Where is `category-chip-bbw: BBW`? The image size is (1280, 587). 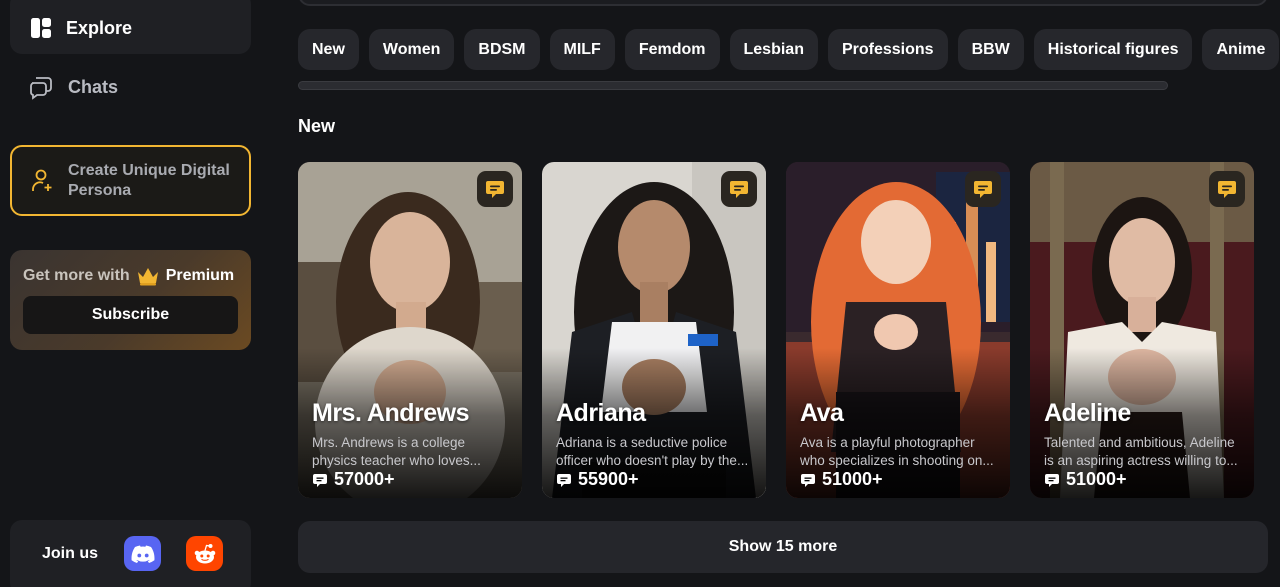 category-chip-bbw: BBW is located at coordinates (990, 49).